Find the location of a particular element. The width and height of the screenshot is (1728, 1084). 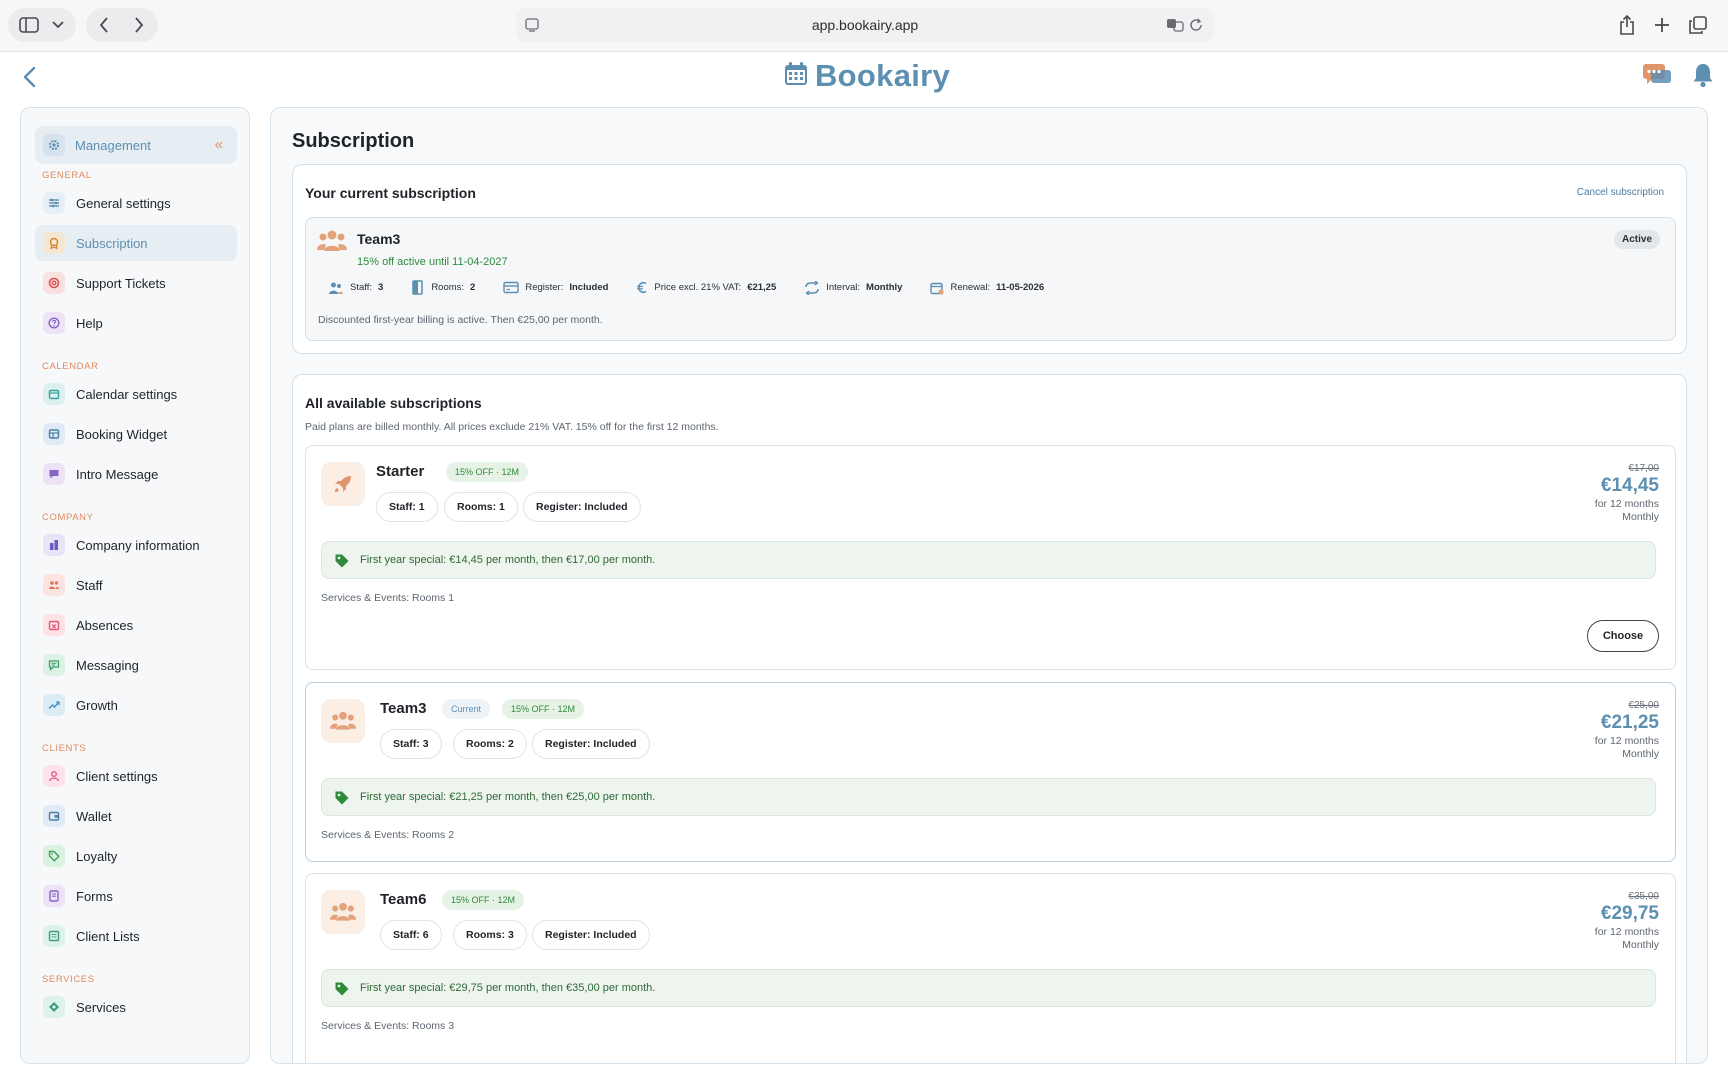

sidebar-item-messaging: Messaging is located at coordinates (136, 665).